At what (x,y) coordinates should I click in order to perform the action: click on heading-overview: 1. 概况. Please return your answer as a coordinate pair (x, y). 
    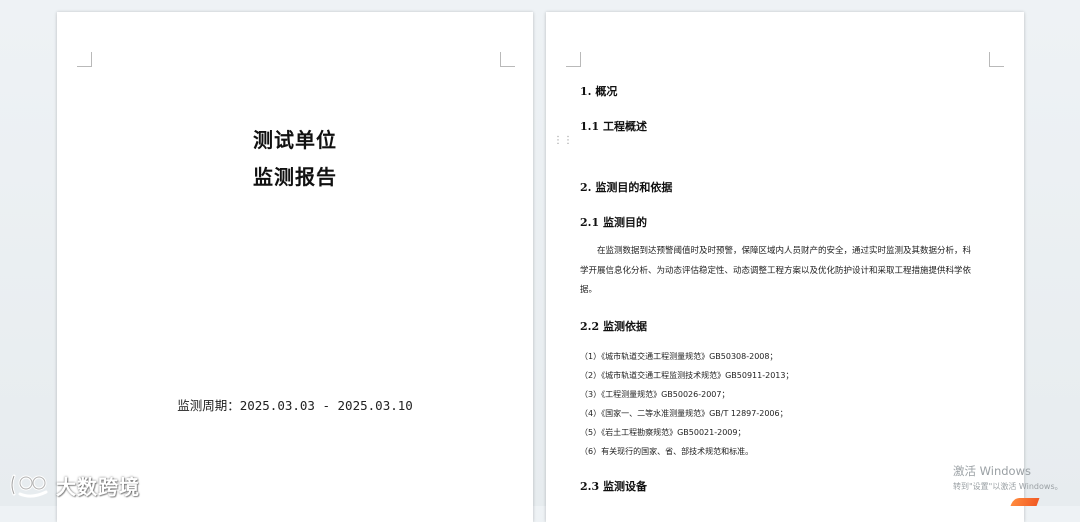
    Looking at the image, I should click on (598, 91).